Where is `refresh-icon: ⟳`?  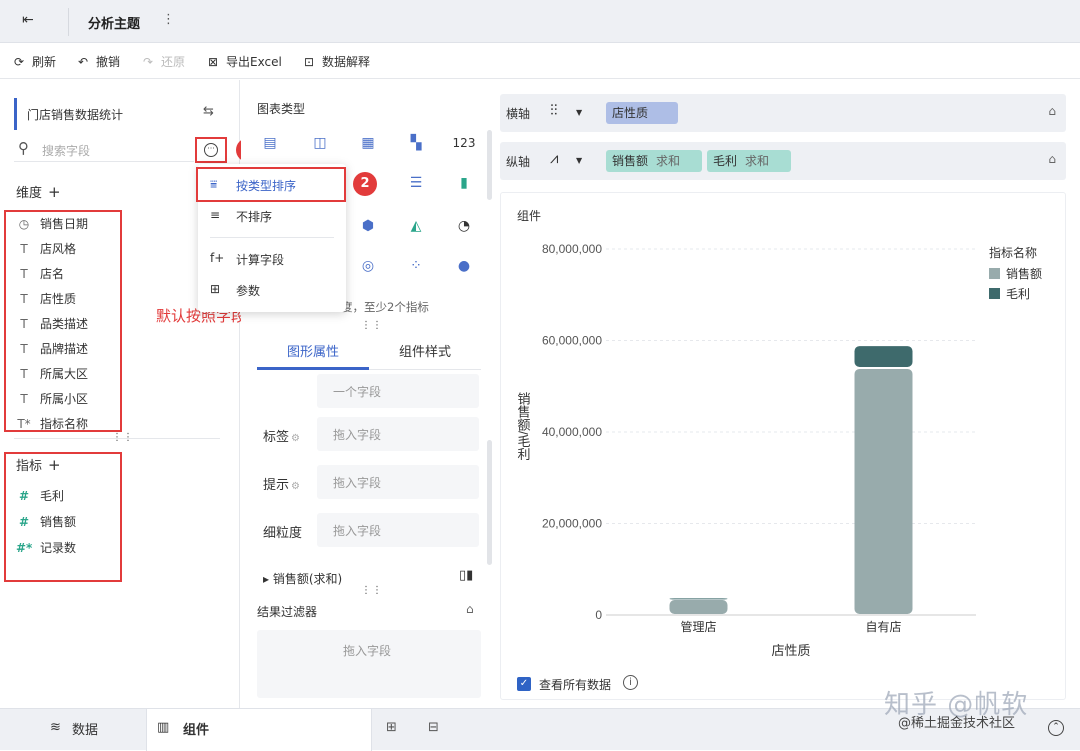 refresh-icon: ⟳ is located at coordinates (19, 62).